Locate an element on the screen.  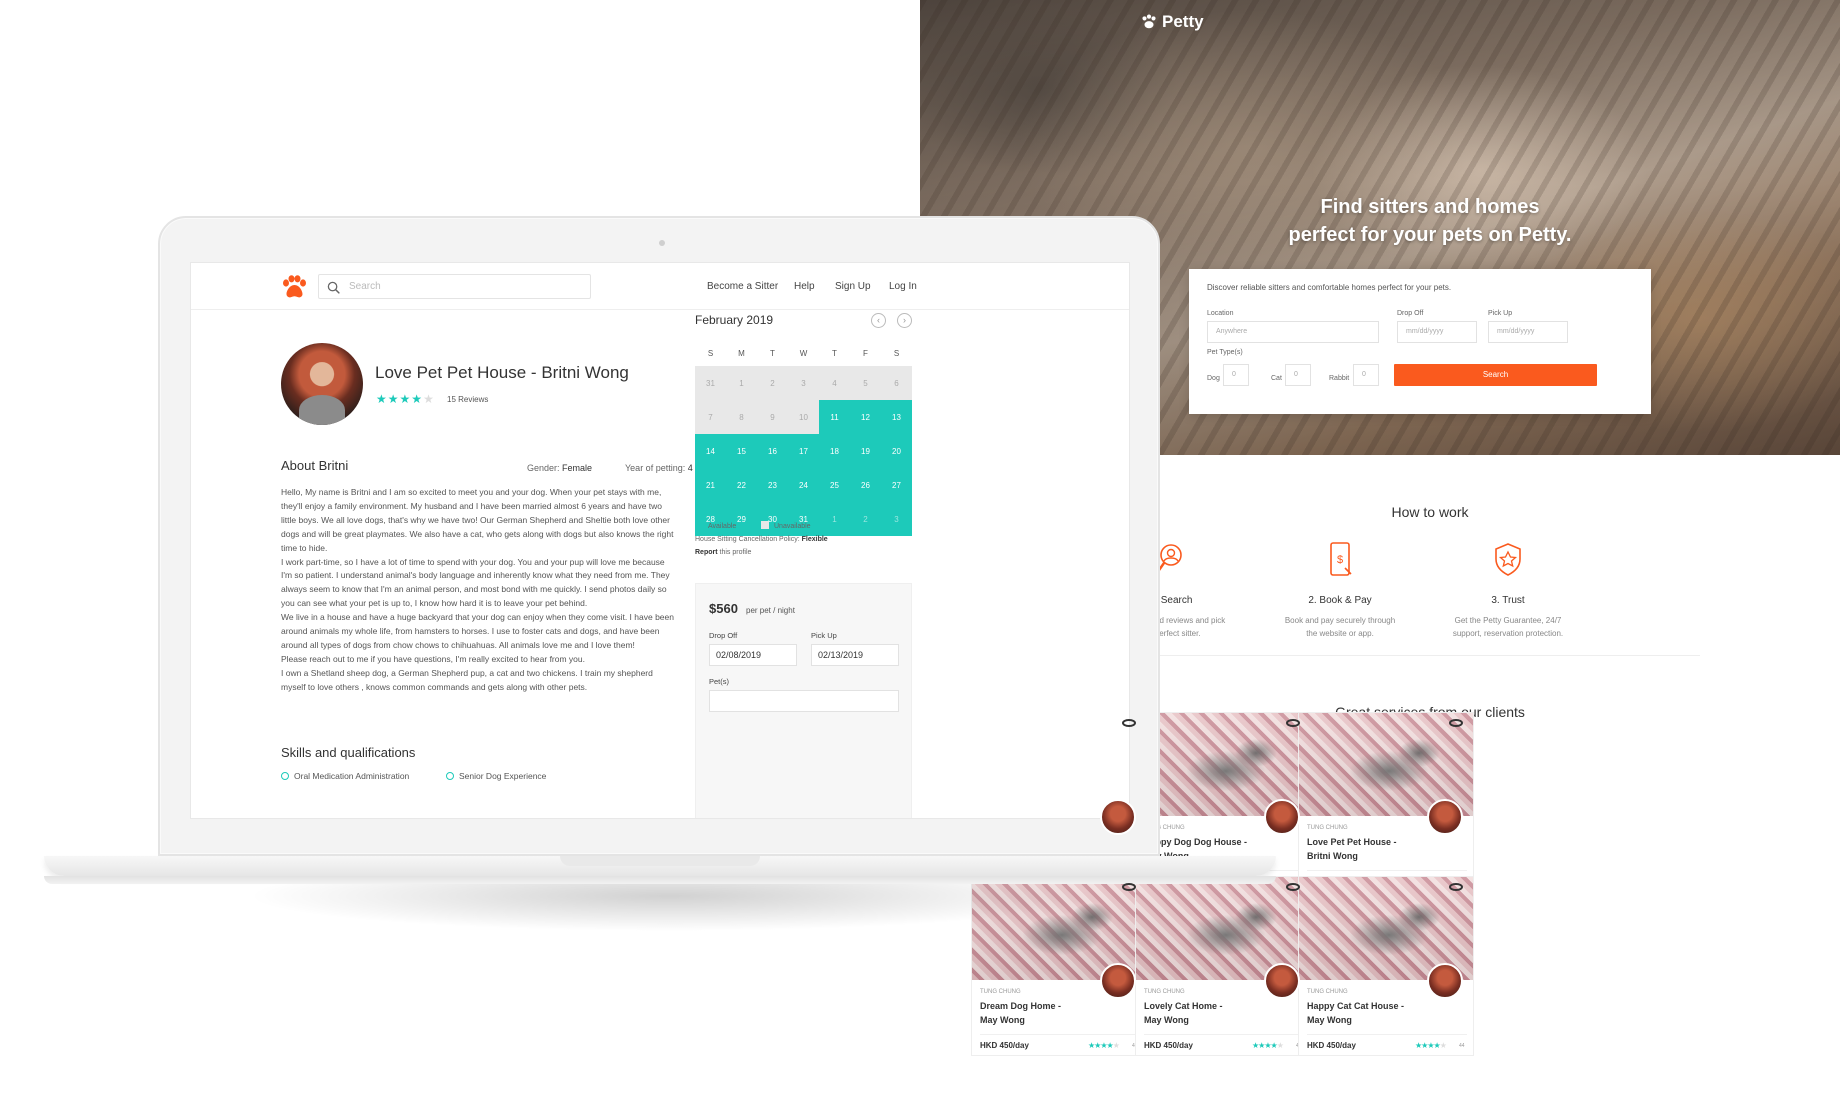
paw-logo-icon is located at coordinates (294, 287).